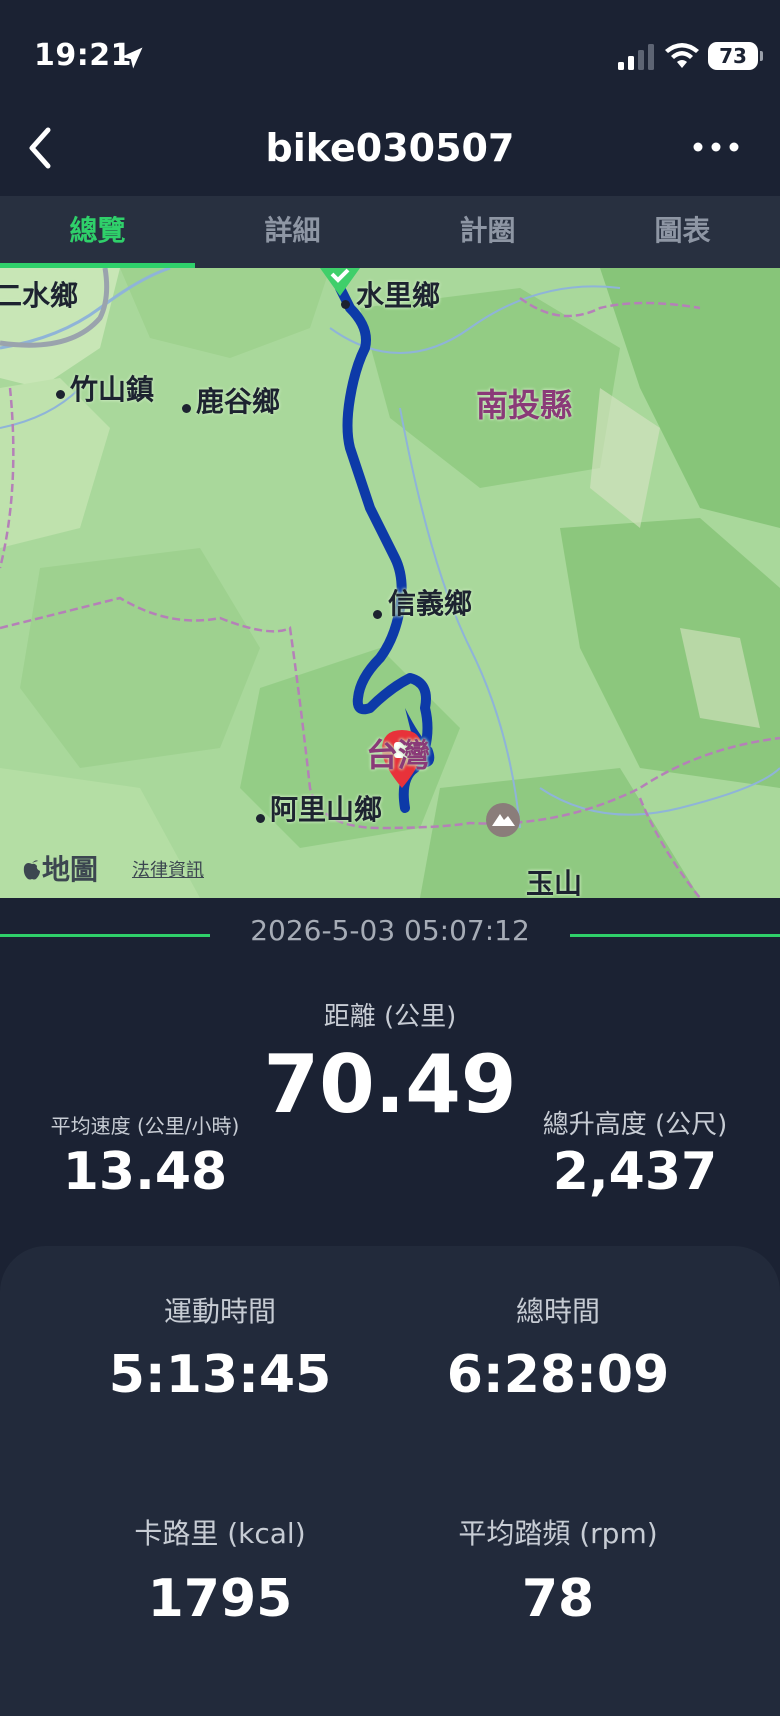  Describe the element at coordinates (220, 1533) in the screenshot. I see `calories-label: 卡路里 (kcal)` at that location.